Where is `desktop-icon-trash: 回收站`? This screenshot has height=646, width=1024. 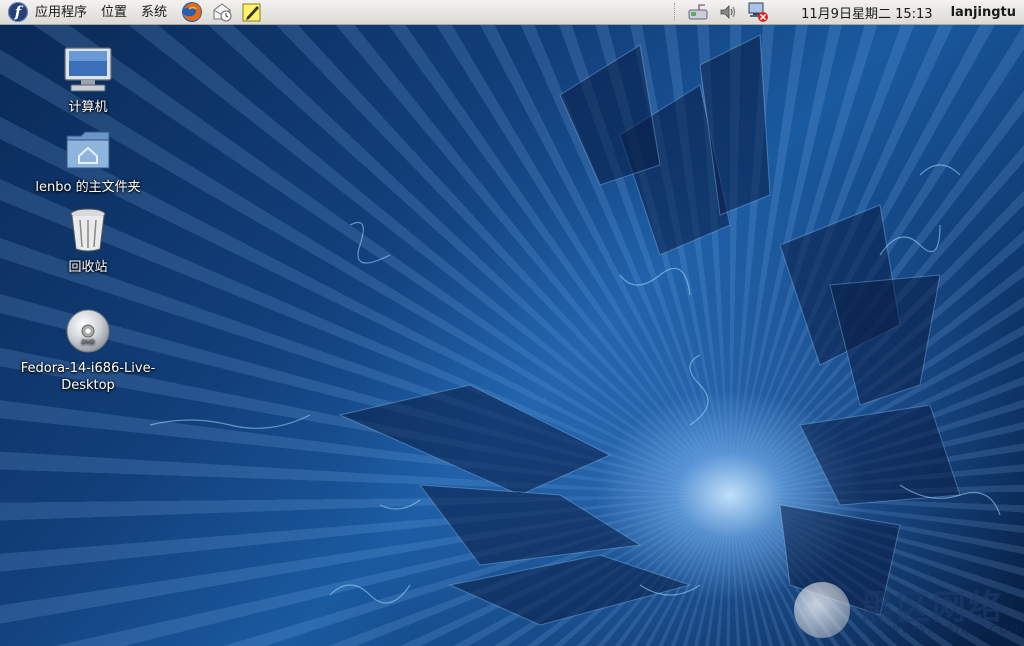 desktop-icon-trash: 回收站 is located at coordinates (88, 240).